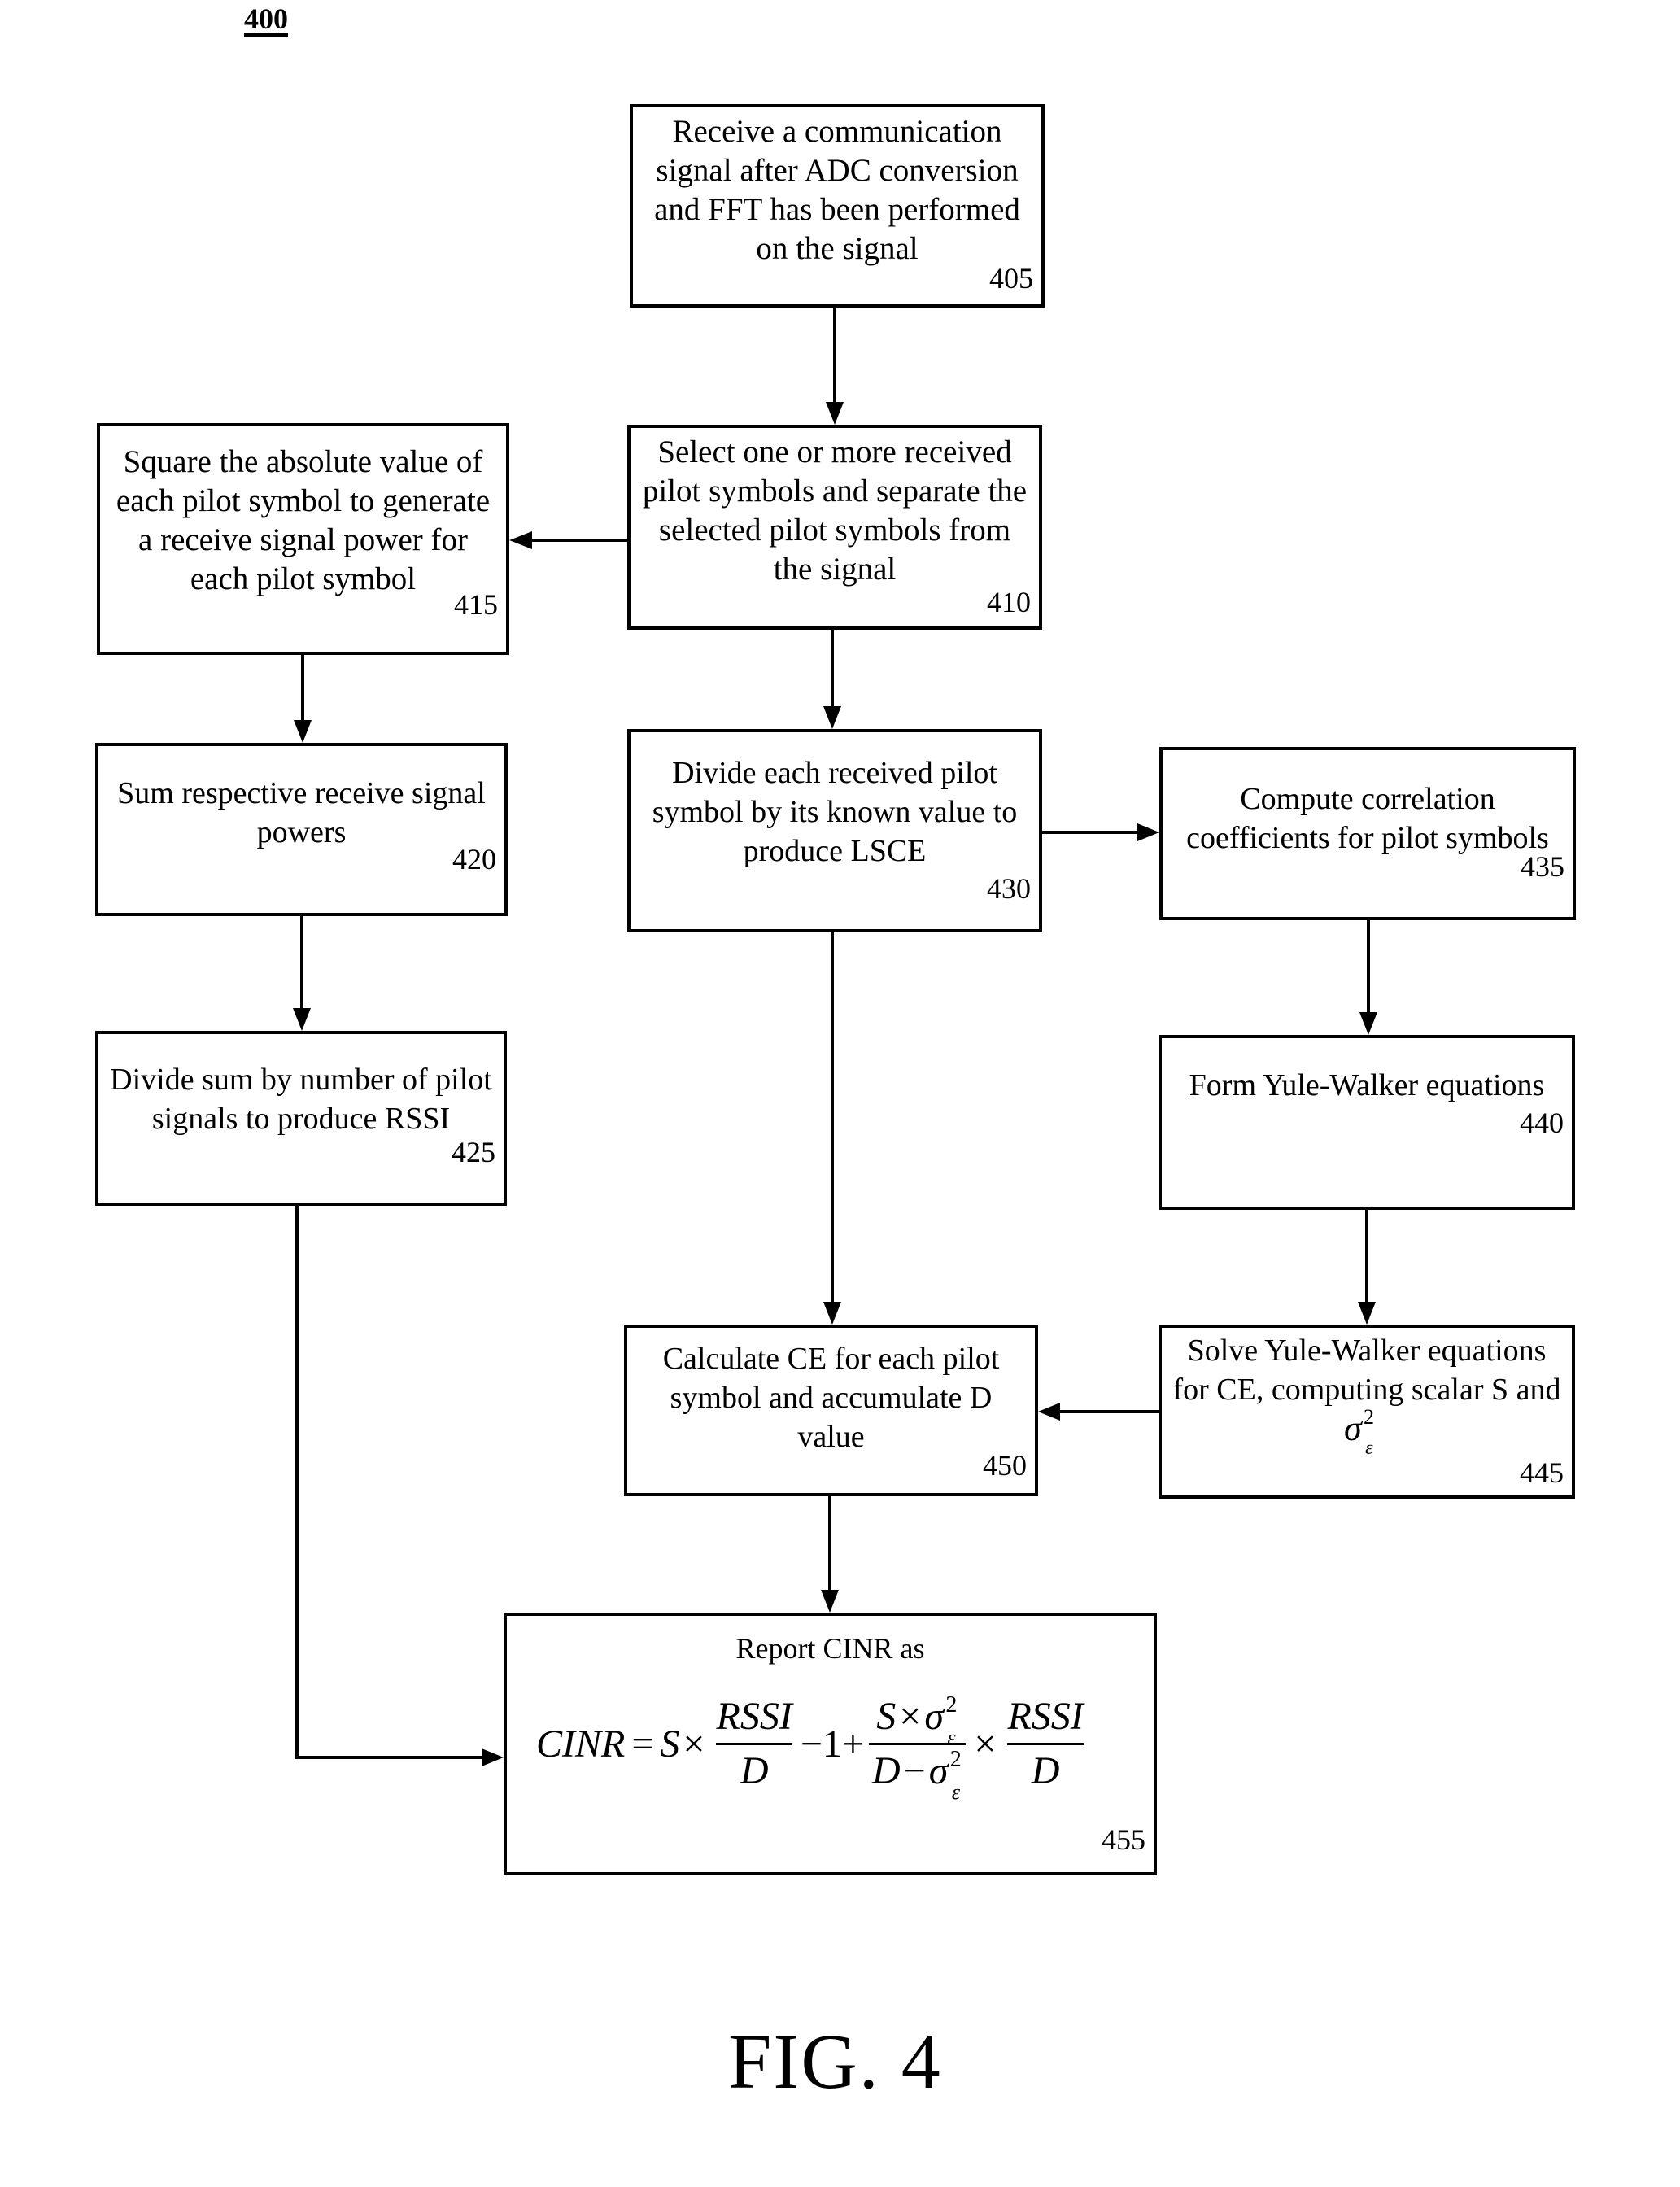 This screenshot has width=1680, height=2187. What do you see at coordinates (474, 859) in the screenshot?
I see `step-420-number: 420` at bounding box center [474, 859].